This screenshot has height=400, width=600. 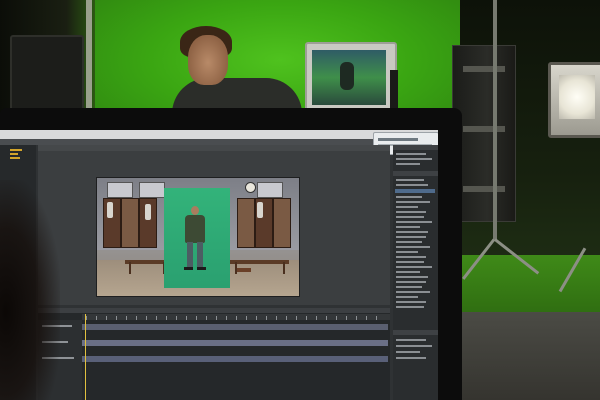 What do you see at coordinates (208, 60) in the screenshot?
I see `person-head` at bounding box center [208, 60].